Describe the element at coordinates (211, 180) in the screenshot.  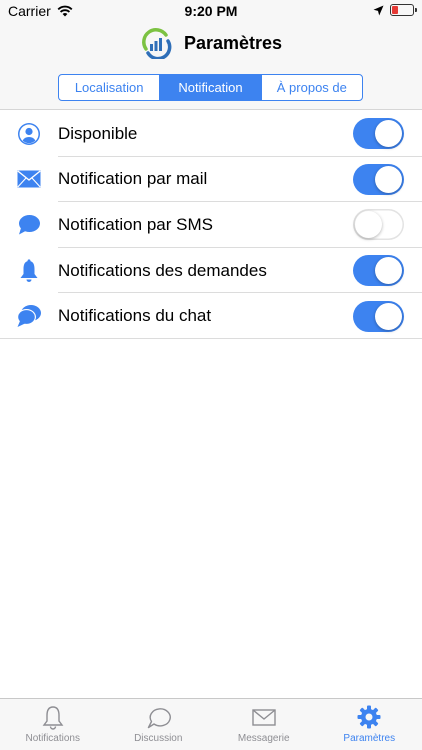
I see `setting-row-mail: Notification par mail` at that location.